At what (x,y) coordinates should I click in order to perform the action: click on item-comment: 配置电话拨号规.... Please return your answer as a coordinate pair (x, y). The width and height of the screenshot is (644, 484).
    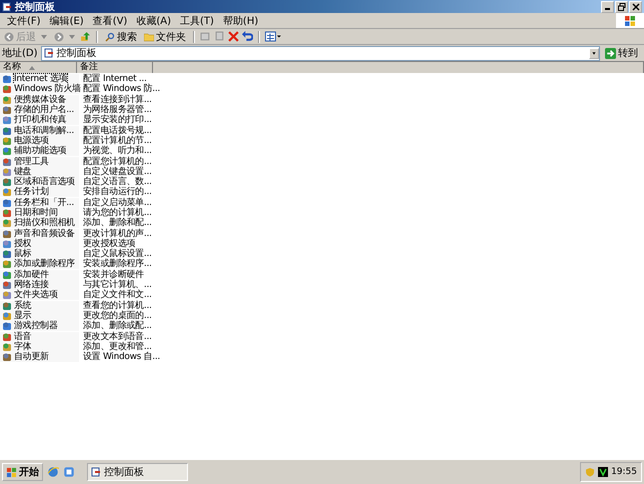
    Looking at the image, I should click on (117, 131).